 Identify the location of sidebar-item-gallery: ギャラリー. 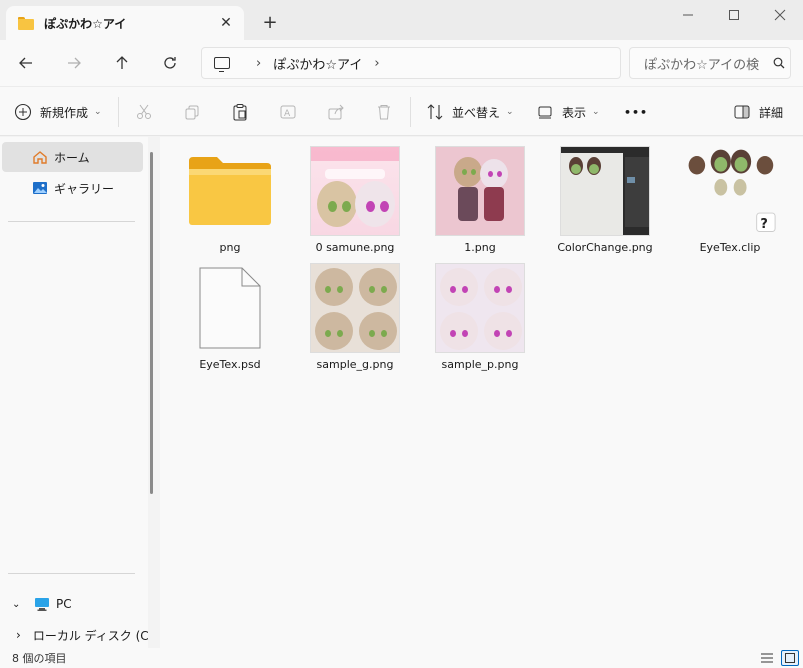
(72, 188).